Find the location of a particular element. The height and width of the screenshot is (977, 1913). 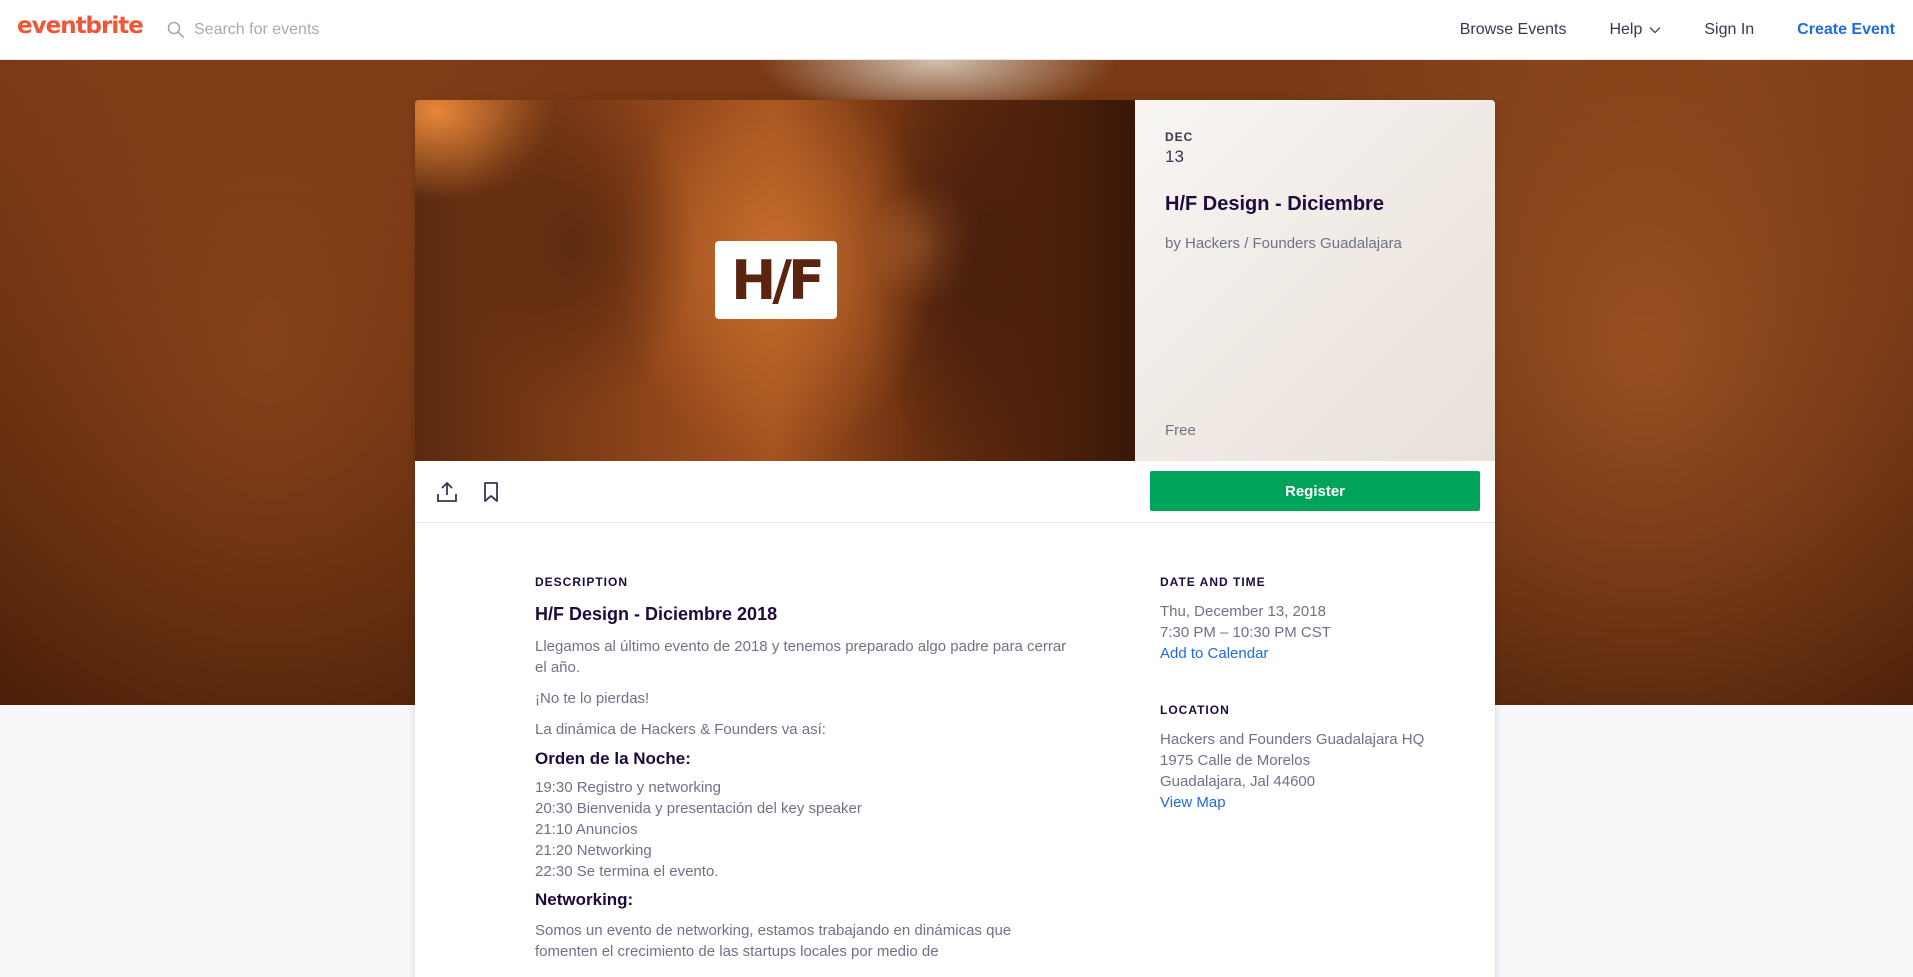

nav-links: Browse Events Help Sign In Create Event is located at coordinates (1686, 30).